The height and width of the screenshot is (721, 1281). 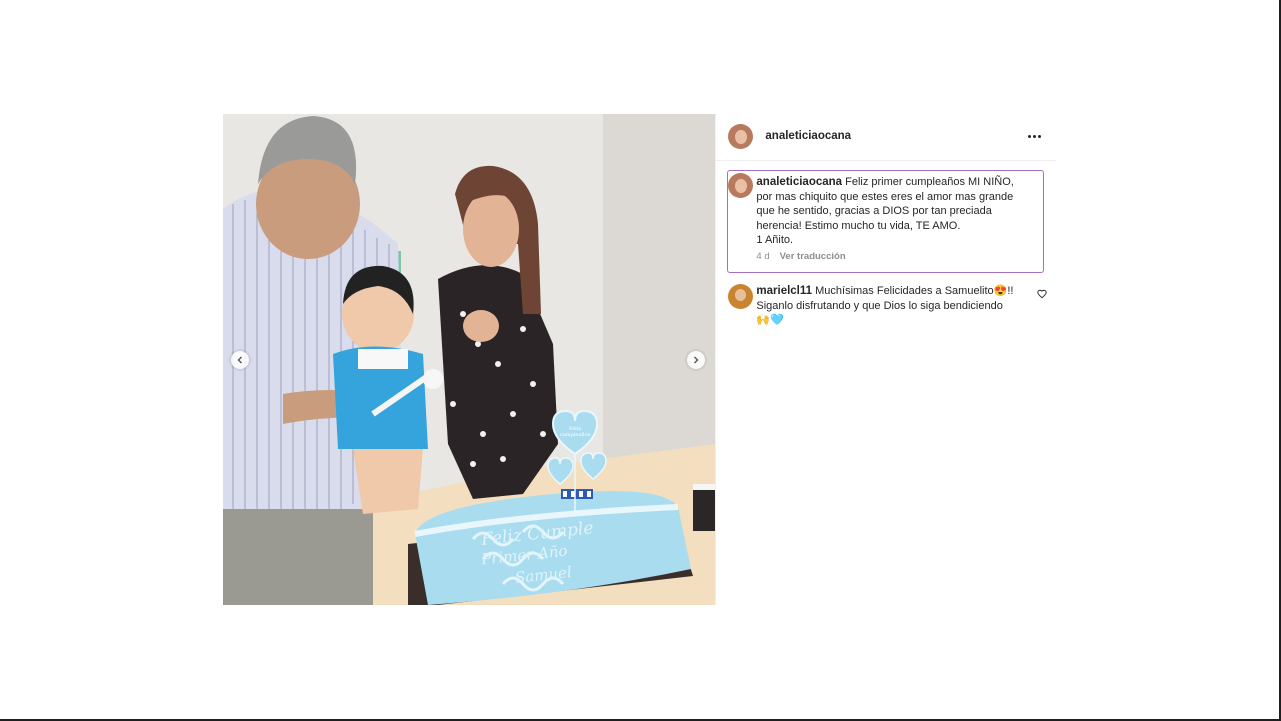 What do you see at coordinates (914, 291) in the screenshot?
I see `comment-line: Muchísimas Felicidades a Samuelito😍!!` at bounding box center [914, 291].